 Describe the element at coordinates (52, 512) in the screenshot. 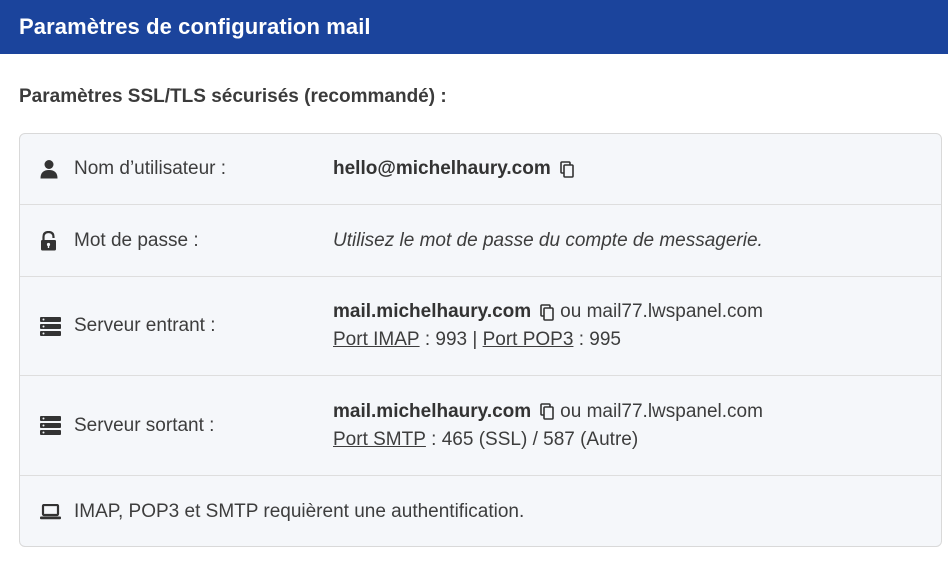

I see `laptop-icon` at that location.